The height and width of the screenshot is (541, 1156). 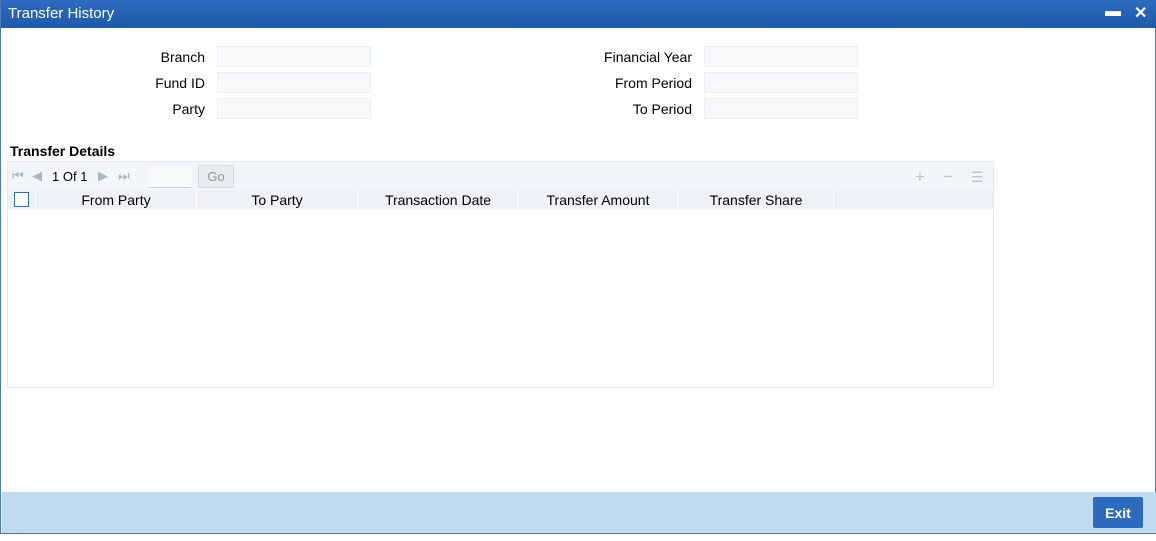 What do you see at coordinates (61, 13) in the screenshot?
I see `window-title: Transfer History` at bounding box center [61, 13].